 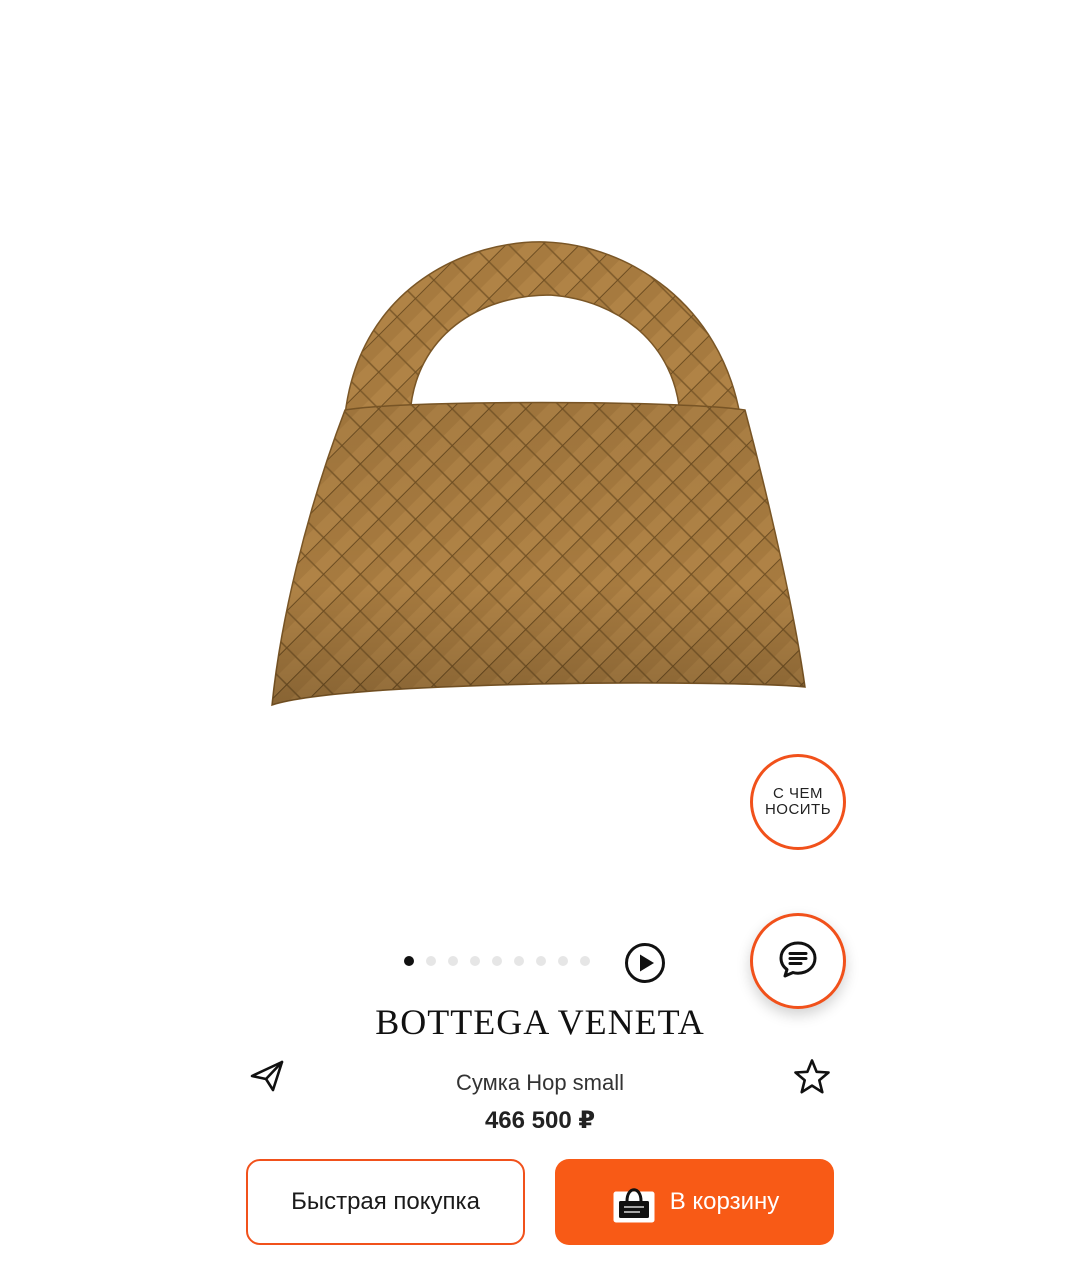 I want to click on gallery-pager, so click(x=497, y=961).